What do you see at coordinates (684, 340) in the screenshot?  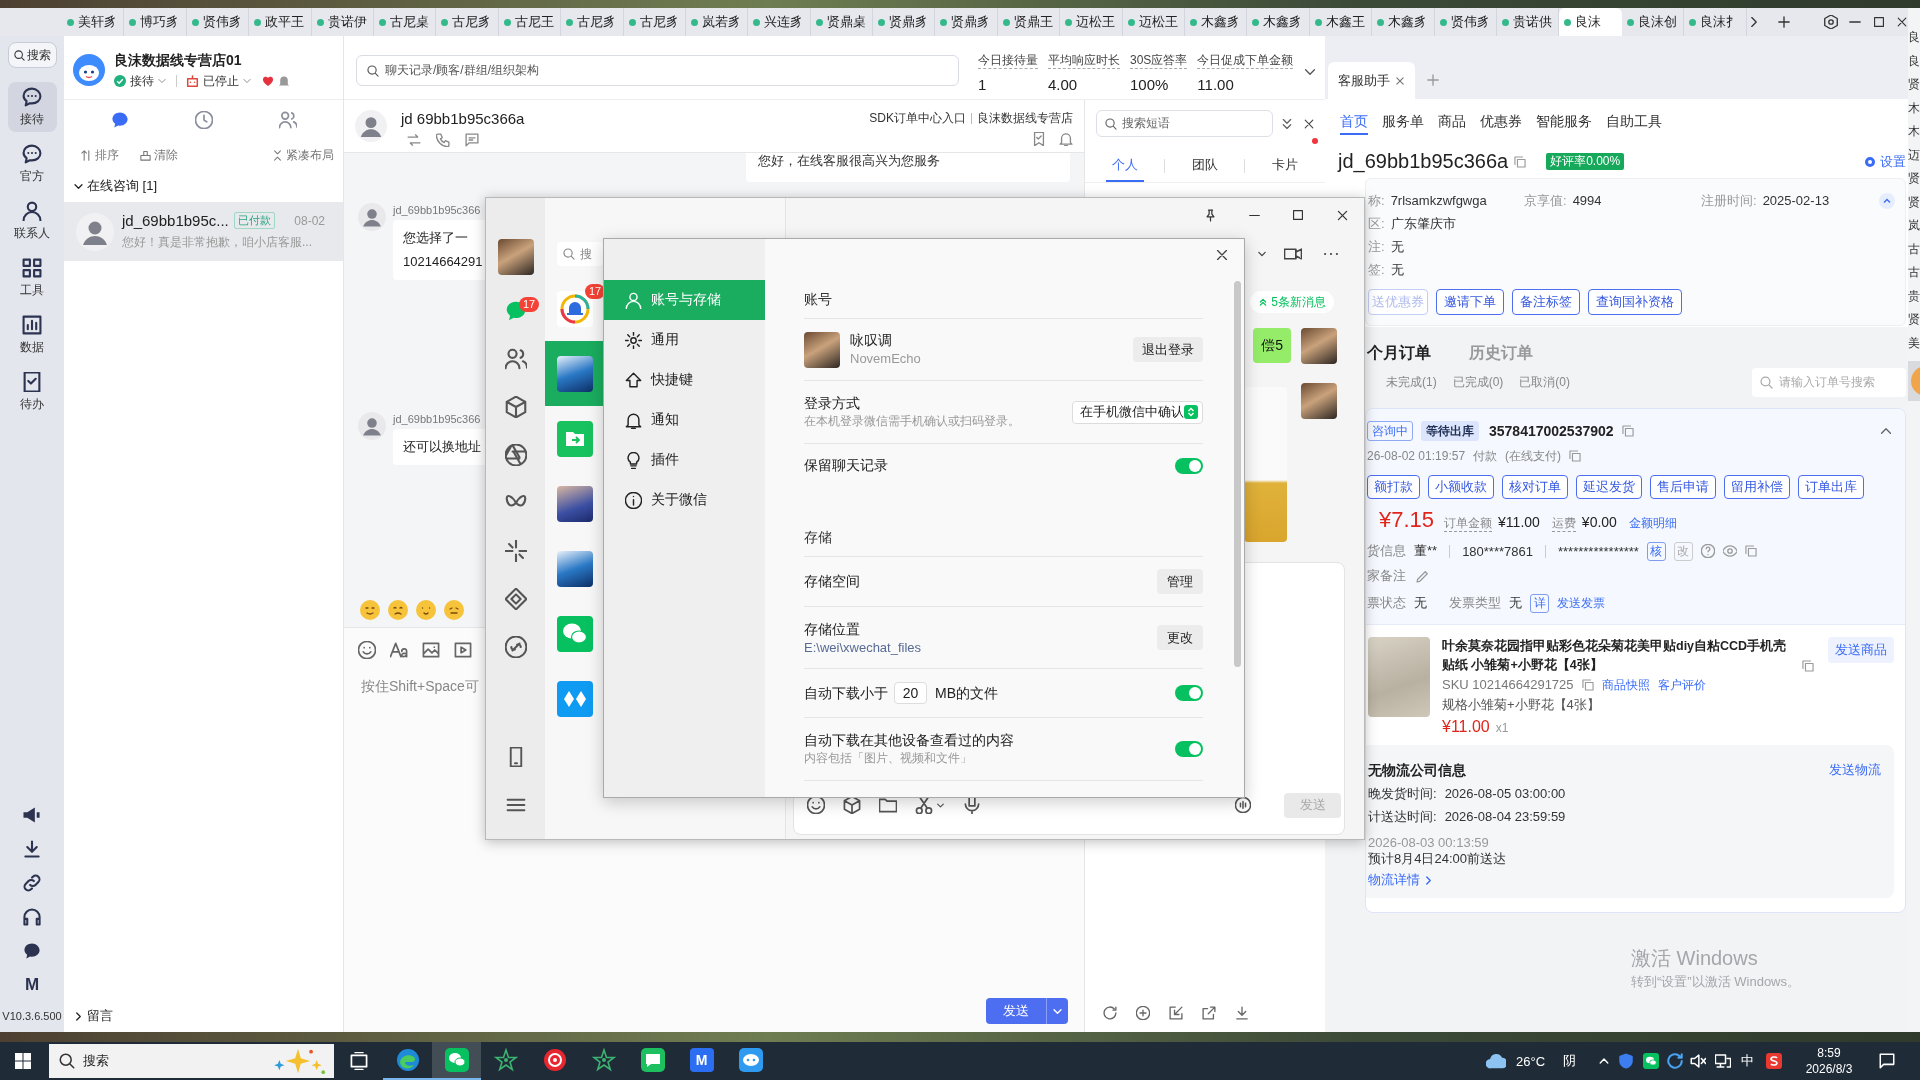 I see `settings-menu-item: 通用` at bounding box center [684, 340].